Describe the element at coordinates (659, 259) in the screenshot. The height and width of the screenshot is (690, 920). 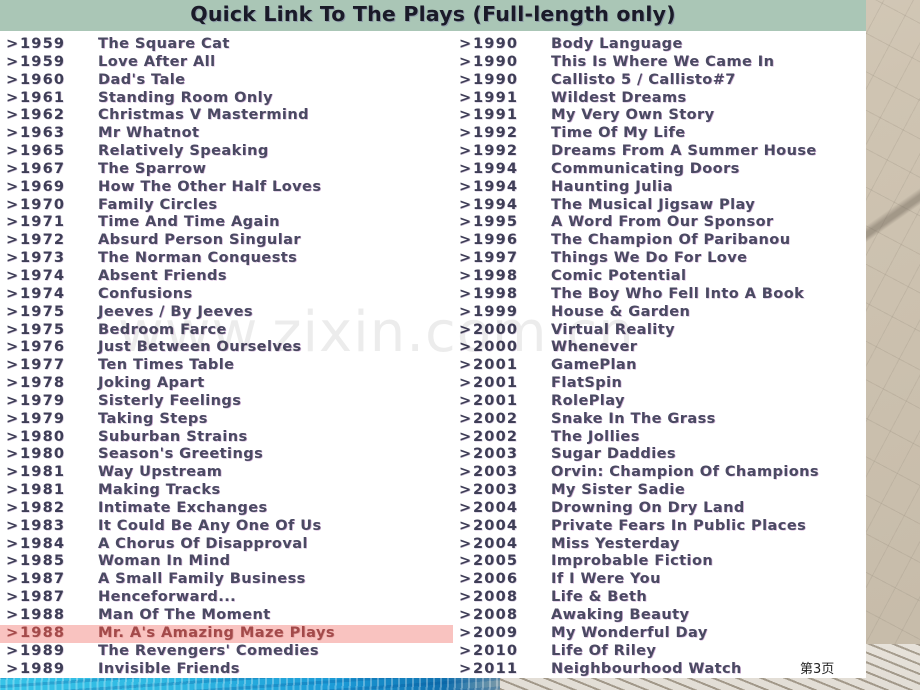
I see `play-list-item: >1997 Things We Do For Love` at that location.